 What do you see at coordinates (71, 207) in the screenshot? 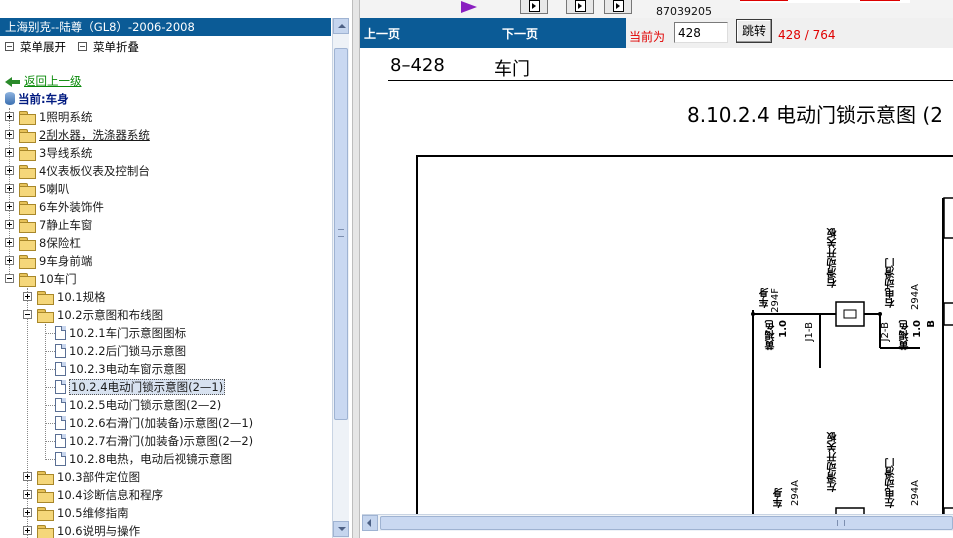
I see `tree-item-label: 6车外装饰件` at bounding box center [71, 207].